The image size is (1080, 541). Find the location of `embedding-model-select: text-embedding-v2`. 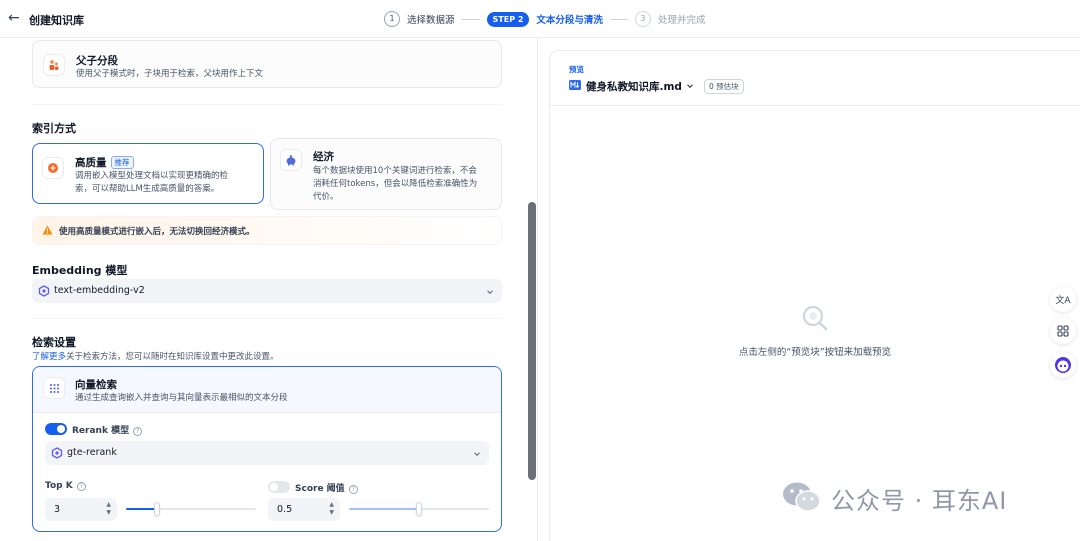

embedding-model-select: text-embedding-v2 is located at coordinates (267, 291).